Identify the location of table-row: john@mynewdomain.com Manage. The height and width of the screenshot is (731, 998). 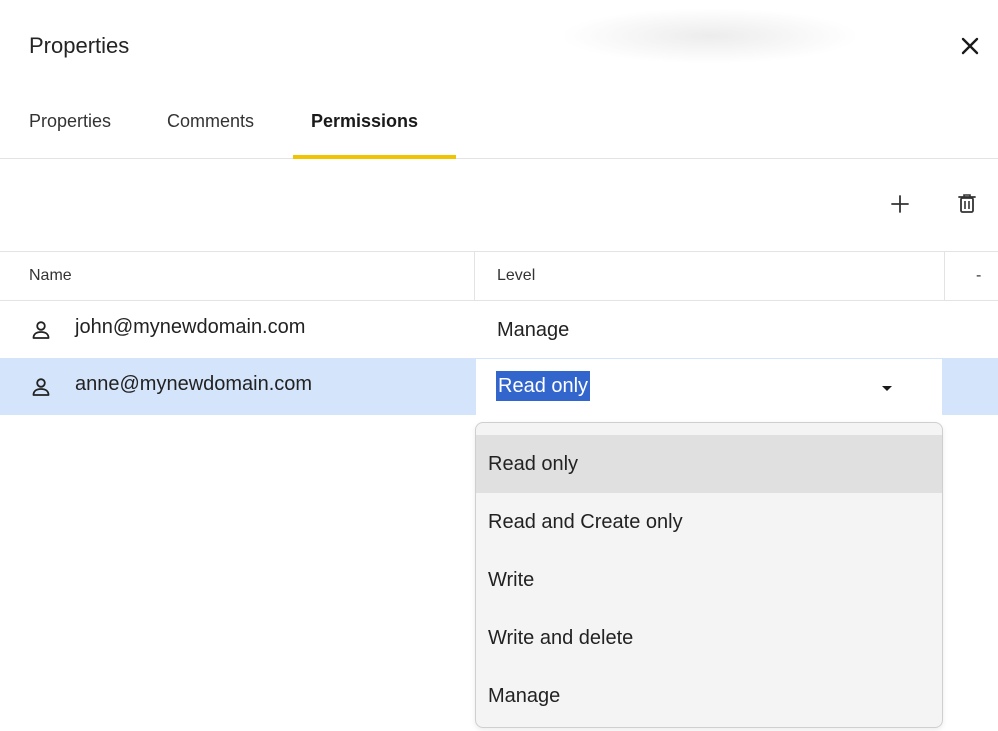
(499, 329).